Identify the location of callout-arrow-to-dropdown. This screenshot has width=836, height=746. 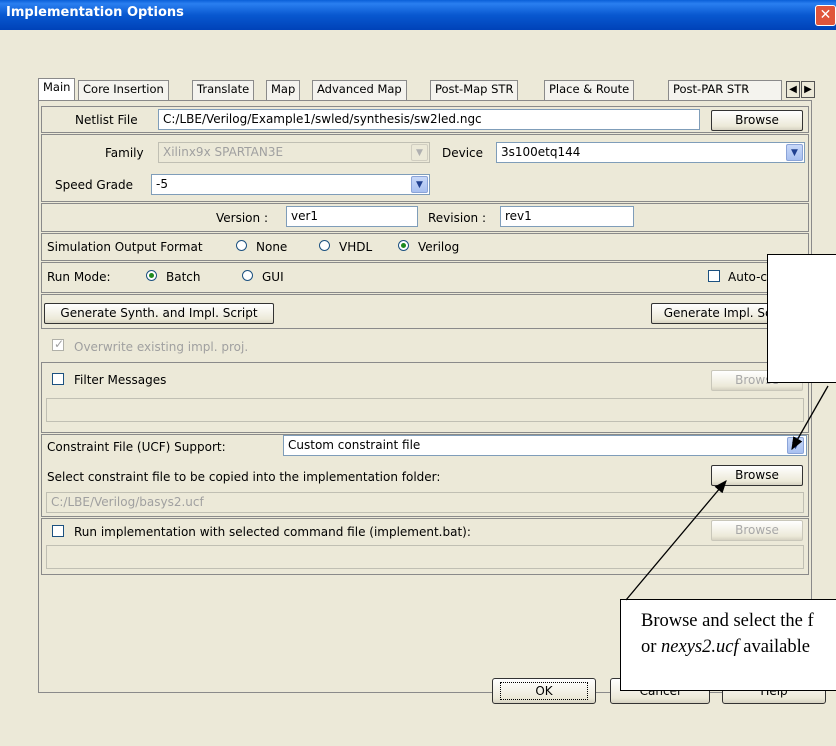
(810, 418).